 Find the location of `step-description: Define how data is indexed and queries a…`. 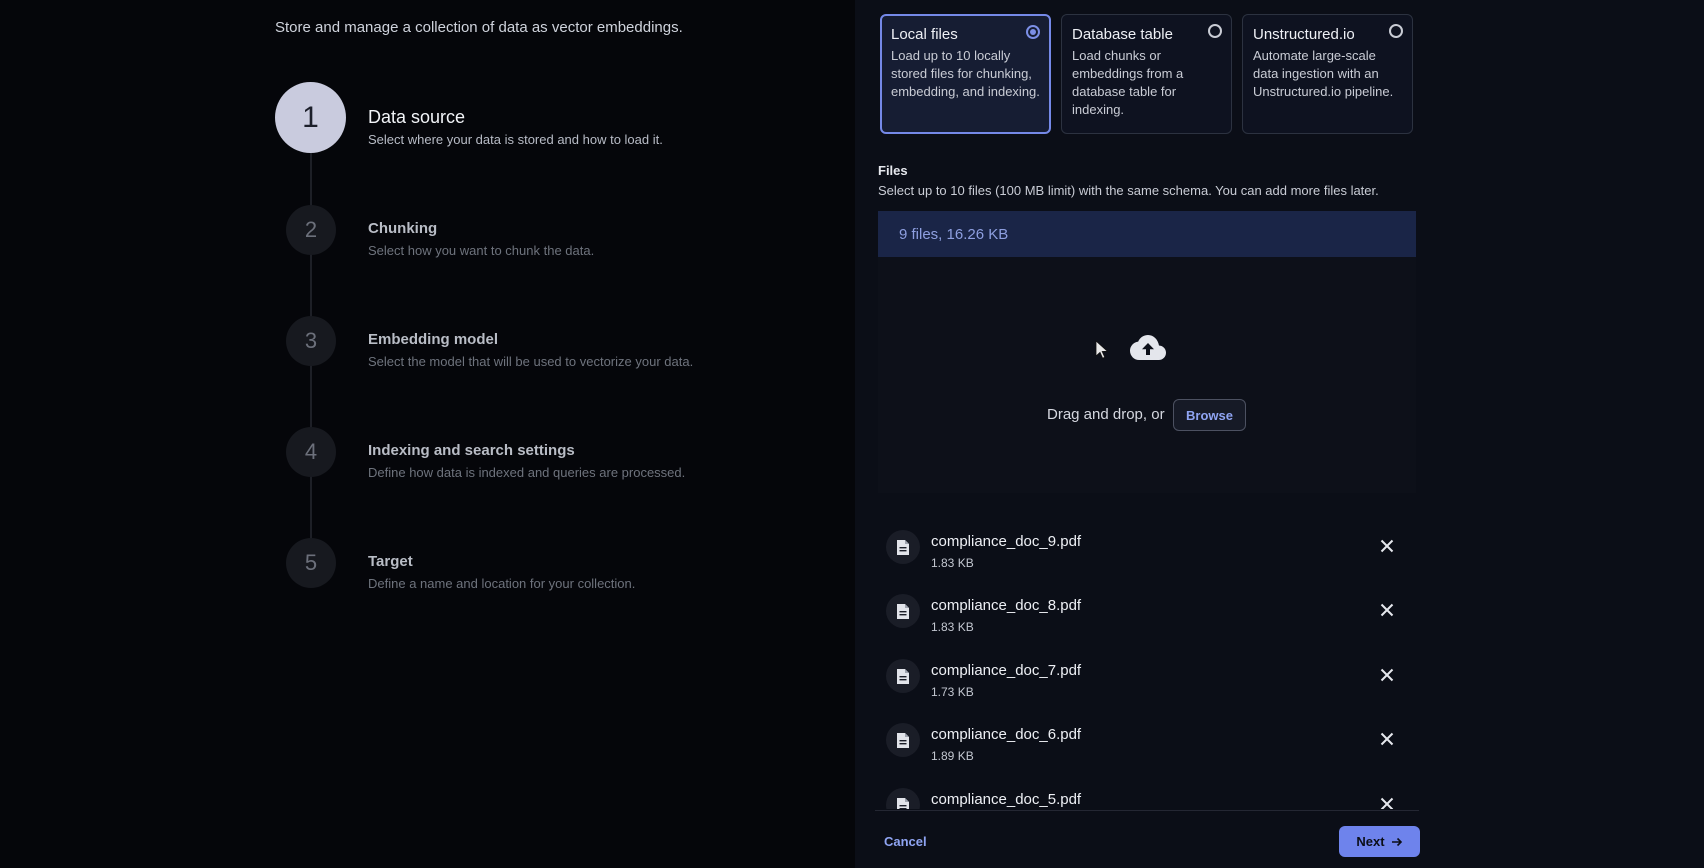

step-description: Define how data is indexed and queries a… is located at coordinates (527, 472).